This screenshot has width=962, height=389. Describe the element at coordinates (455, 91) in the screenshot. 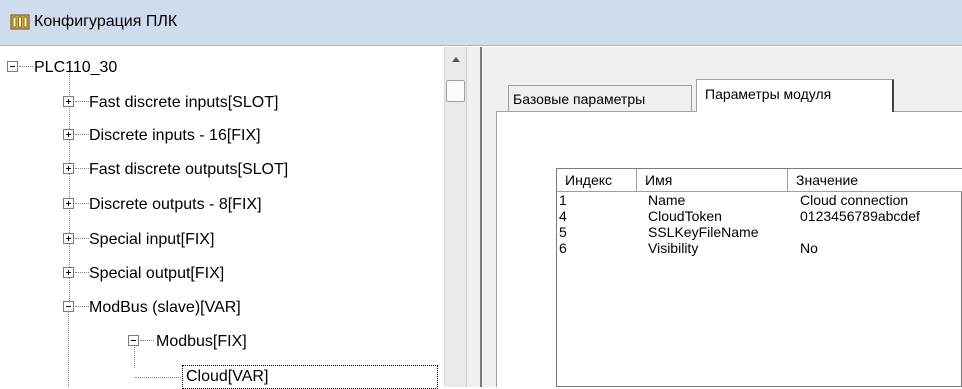

I see `scroll-thumb` at that location.